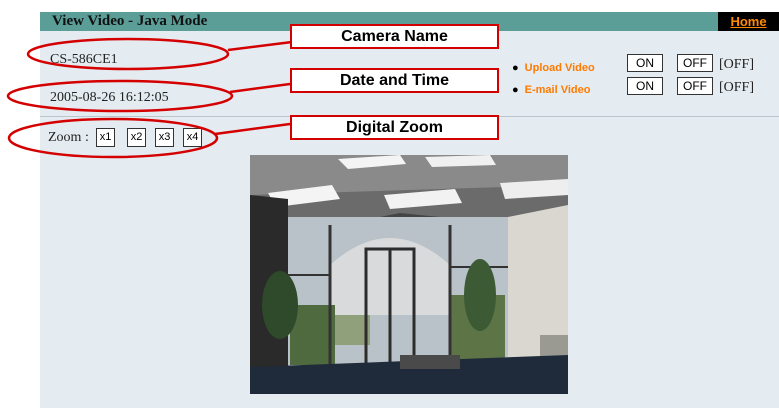 This screenshot has height=408, width=779. What do you see at coordinates (113, 138) in the screenshot?
I see `digital-zoom-callout-ellipse` at bounding box center [113, 138].